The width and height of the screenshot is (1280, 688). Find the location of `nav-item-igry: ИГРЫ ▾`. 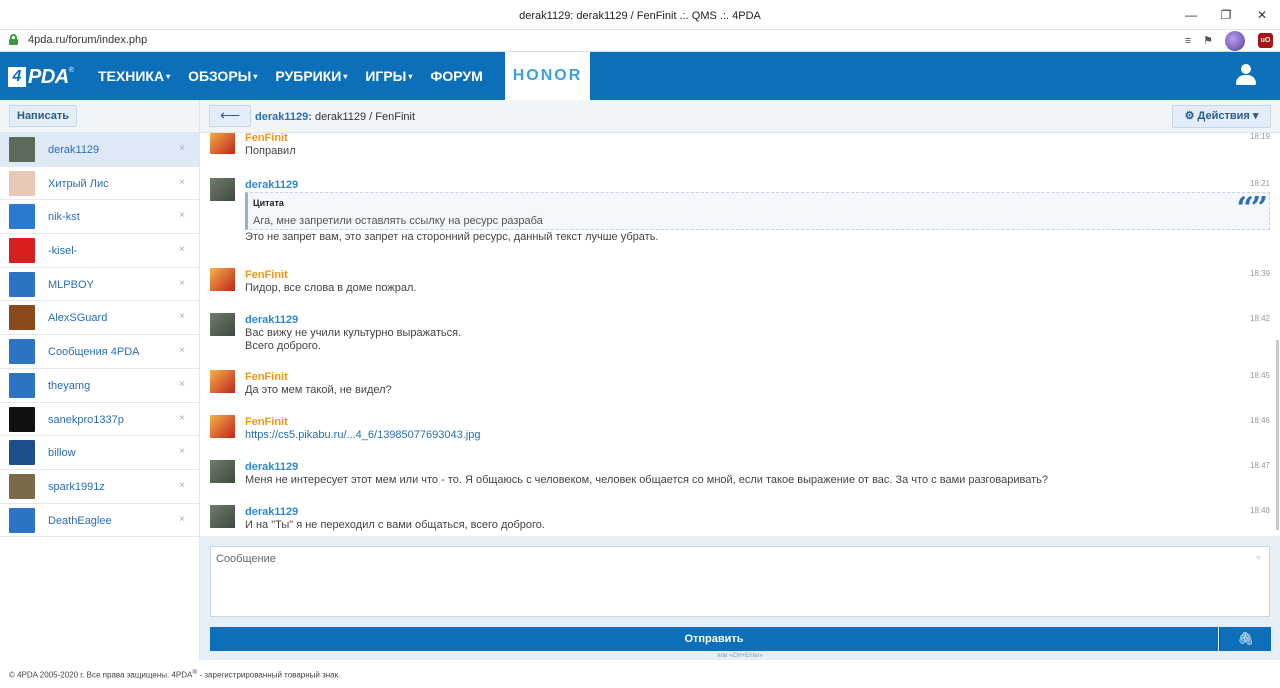

nav-item-igry: ИГРЫ ▾ is located at coordinates (388, 76).